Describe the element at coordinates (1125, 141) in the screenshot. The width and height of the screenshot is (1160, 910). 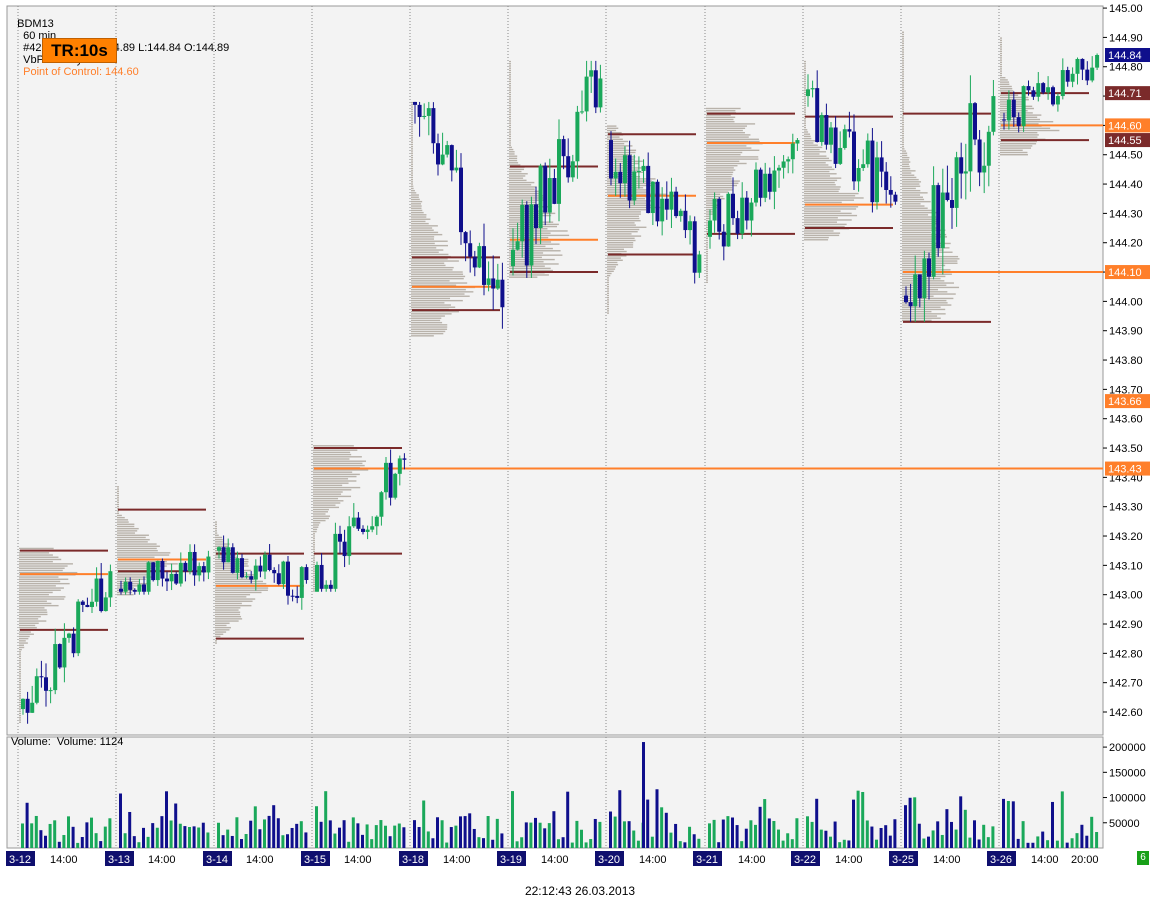
I see `price-tag-label: 144.55` at that location.